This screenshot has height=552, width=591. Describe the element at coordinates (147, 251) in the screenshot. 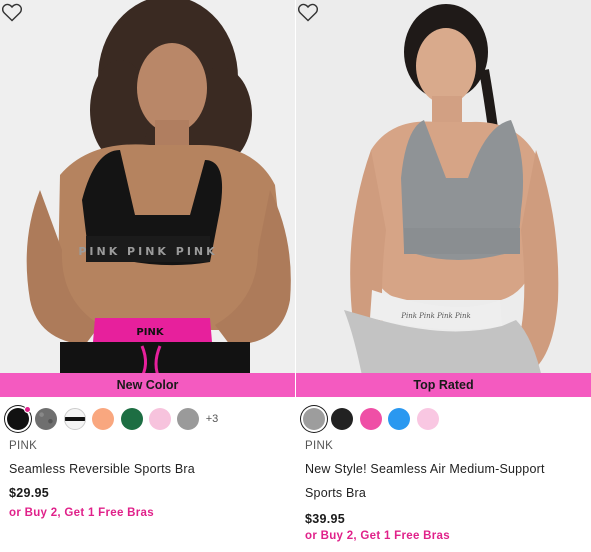

I see `svg-text: PINK PINK PINK` at that location.